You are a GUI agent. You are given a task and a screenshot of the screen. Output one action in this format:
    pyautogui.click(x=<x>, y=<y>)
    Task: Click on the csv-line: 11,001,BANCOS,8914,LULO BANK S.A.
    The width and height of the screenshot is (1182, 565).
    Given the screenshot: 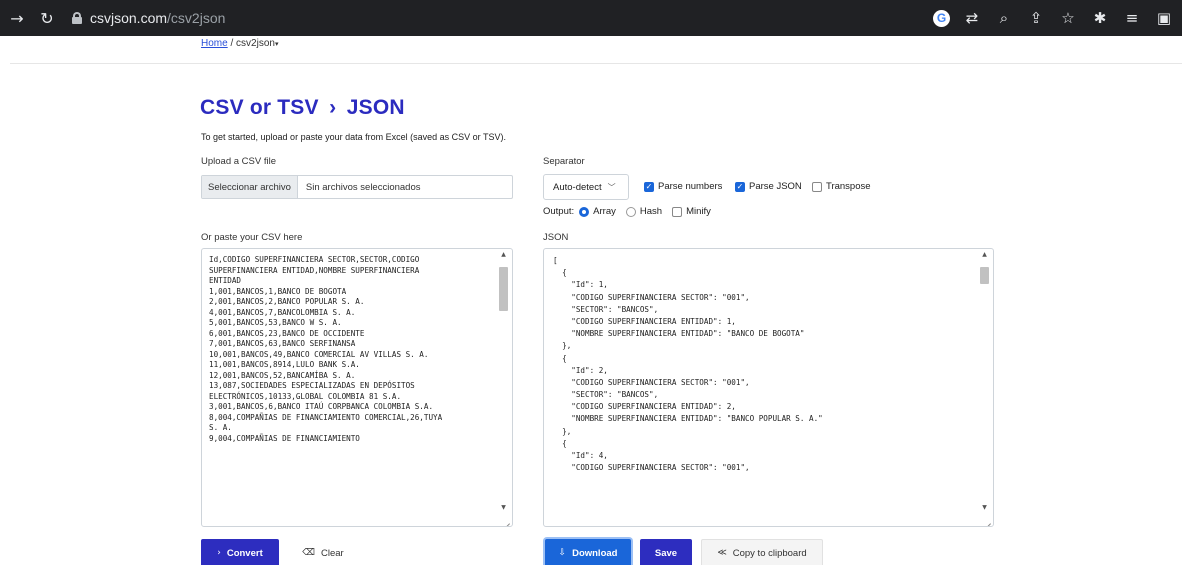 What is the action you would take?
    pyautogui.click(x=284, y=364)
    